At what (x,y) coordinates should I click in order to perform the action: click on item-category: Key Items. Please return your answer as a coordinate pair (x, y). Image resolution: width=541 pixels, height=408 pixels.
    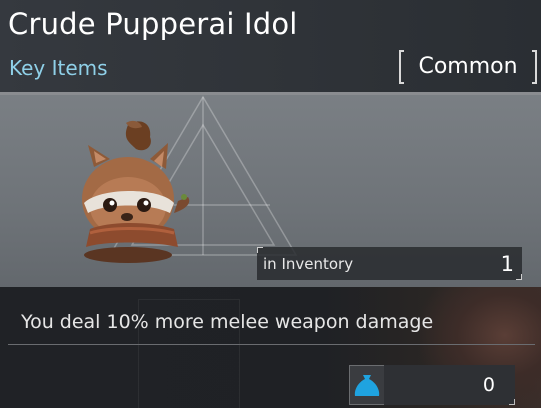
    Looking at the image, I should click on (58, 68).